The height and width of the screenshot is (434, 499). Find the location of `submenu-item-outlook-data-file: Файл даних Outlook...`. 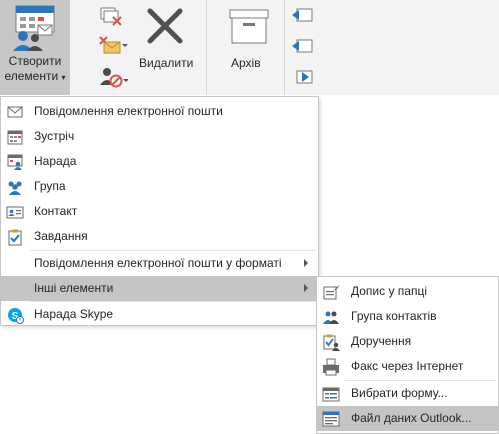

submenu-item-outlook-data-file: Файл даних Outlook... is located at coordinates (407, 418).